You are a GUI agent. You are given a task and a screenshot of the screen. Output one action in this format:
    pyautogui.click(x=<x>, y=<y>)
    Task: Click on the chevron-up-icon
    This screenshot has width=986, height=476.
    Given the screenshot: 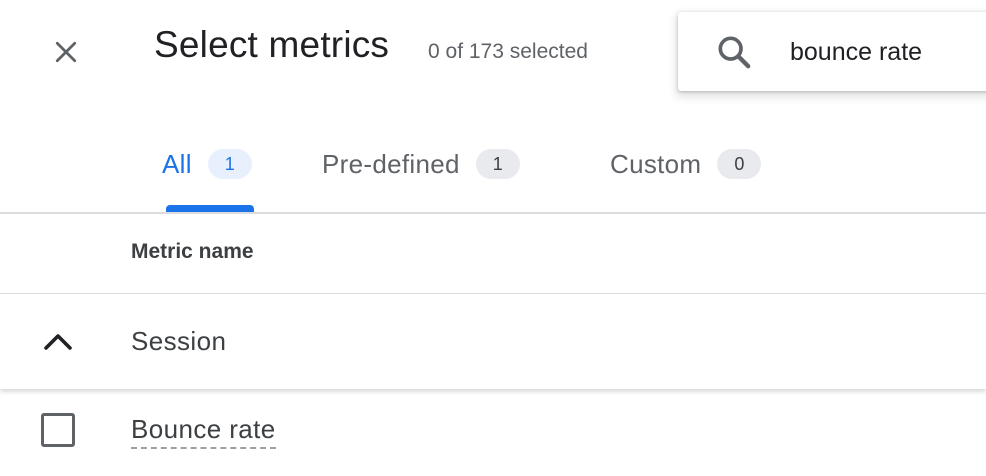 What is the action you would take?
    pyautogui.click(x=58, y=342)
    